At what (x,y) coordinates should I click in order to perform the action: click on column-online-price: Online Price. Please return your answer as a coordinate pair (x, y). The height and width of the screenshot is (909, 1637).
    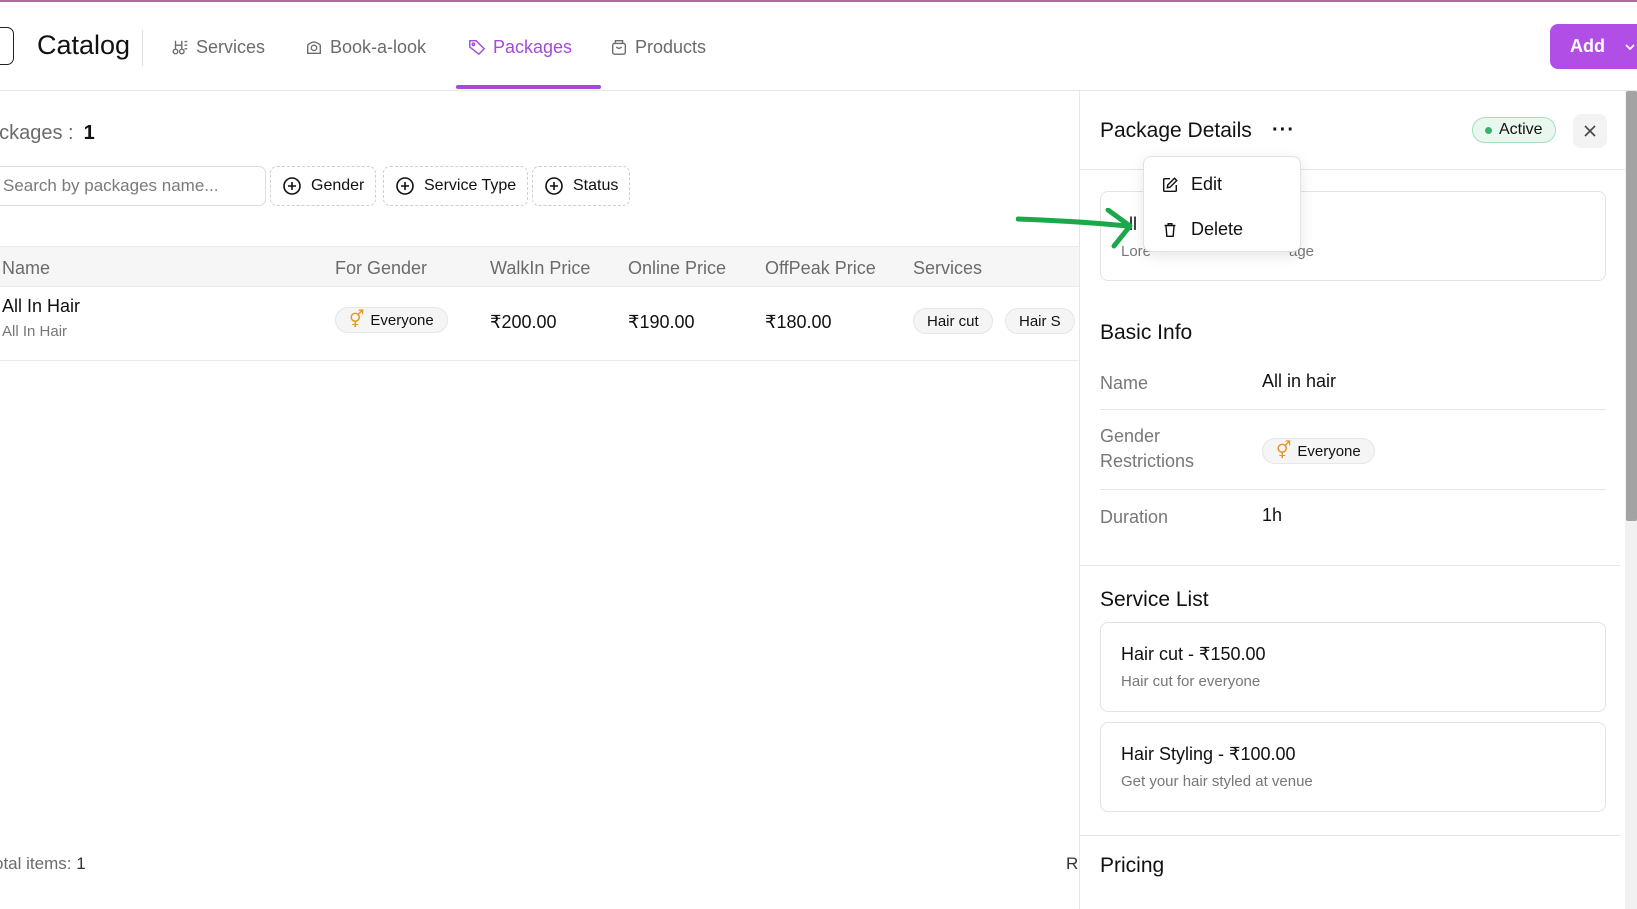
    Looking at the image, I should click on (677, 268).